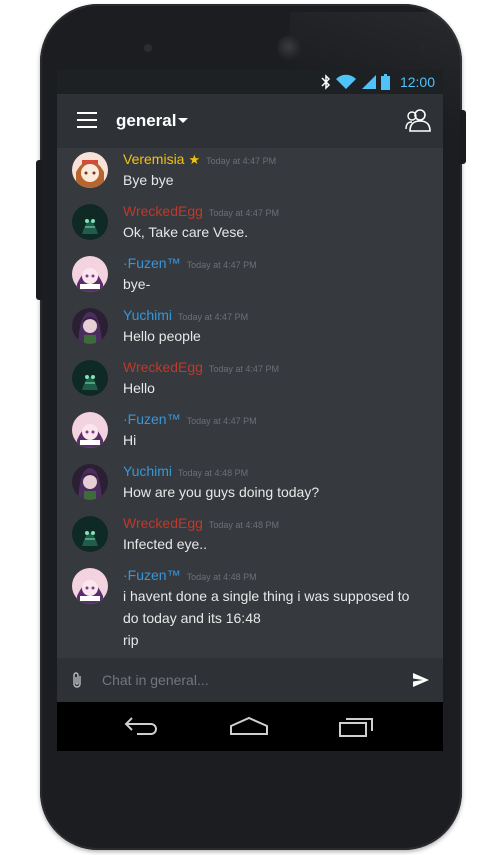 The width and height of the screenshot is (500, 855). Describe the element at coordinates (250, 82) in the screenshot. I see `status-bar: 12:00` at that location.